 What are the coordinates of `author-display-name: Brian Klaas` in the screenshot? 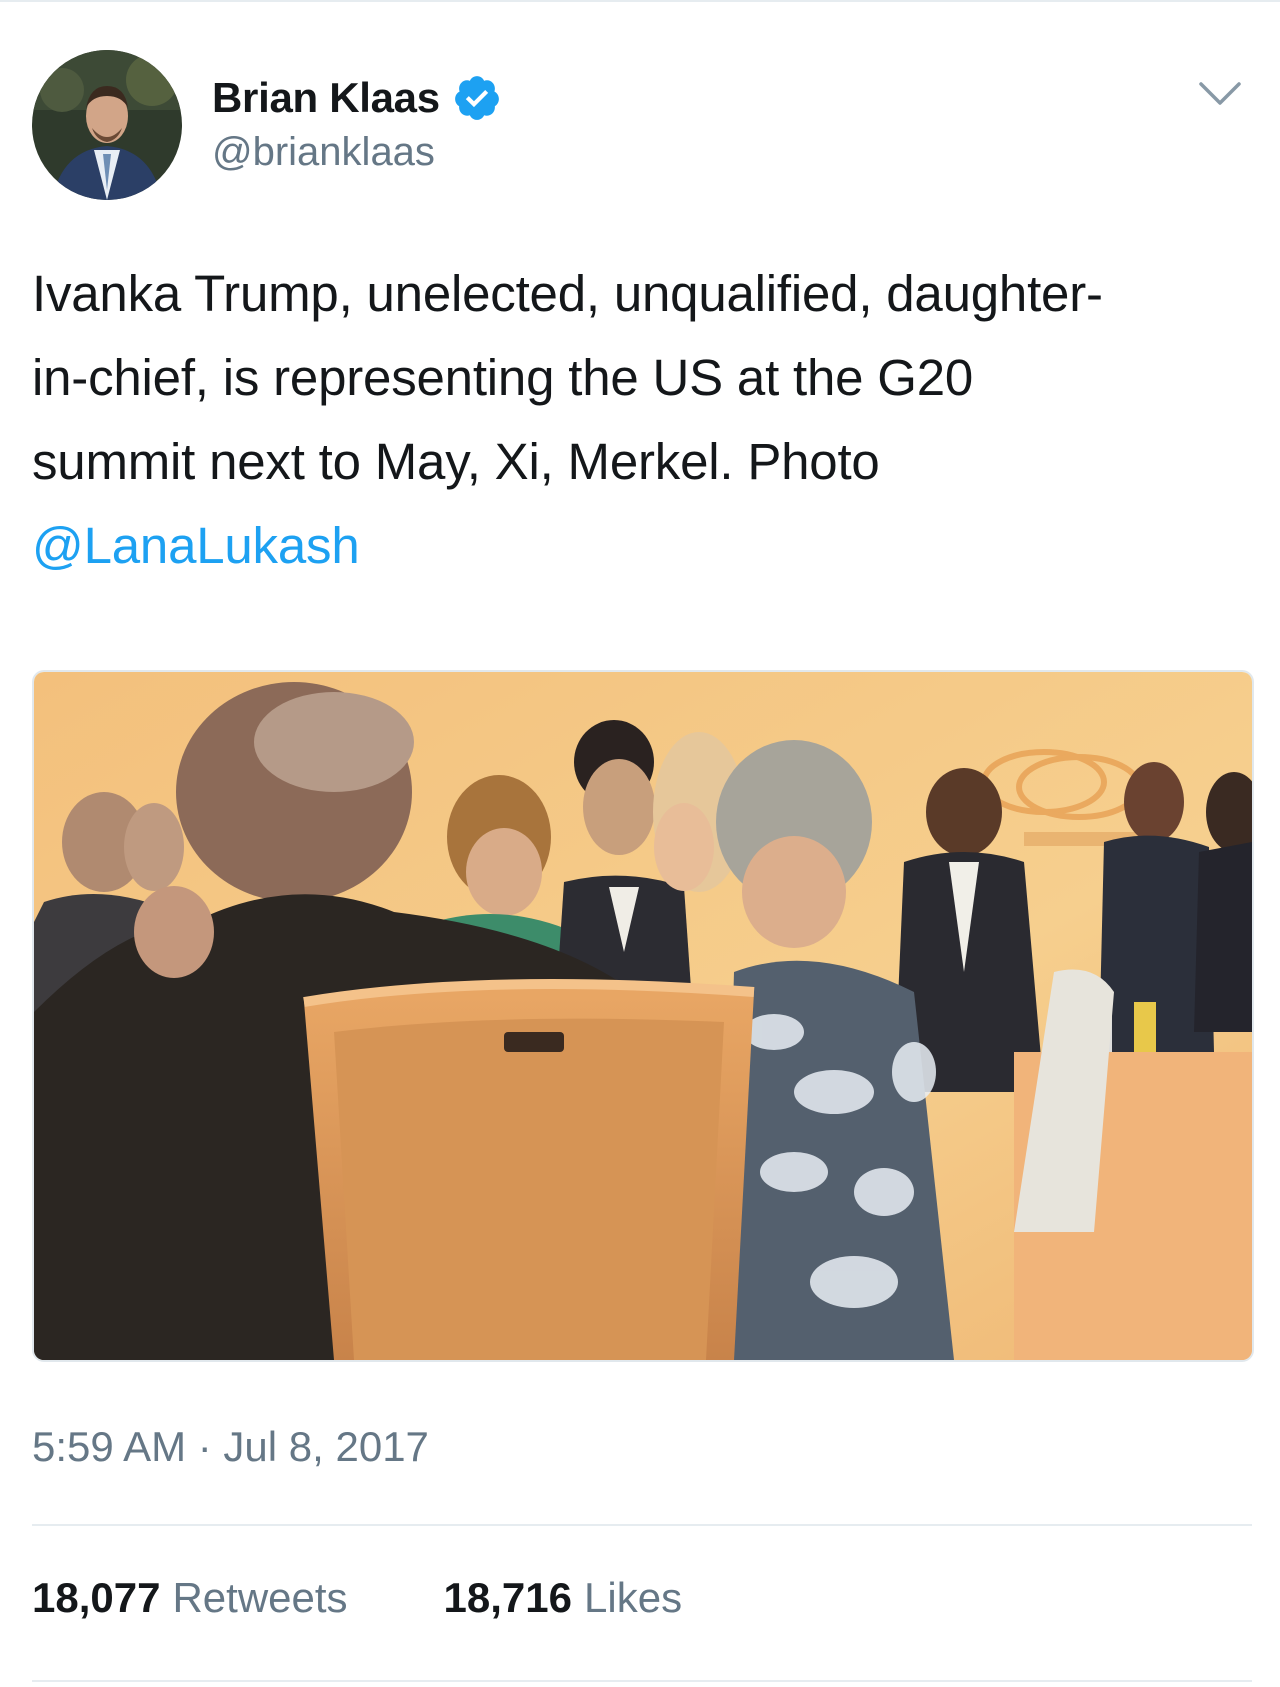 It's located at (326, 98).